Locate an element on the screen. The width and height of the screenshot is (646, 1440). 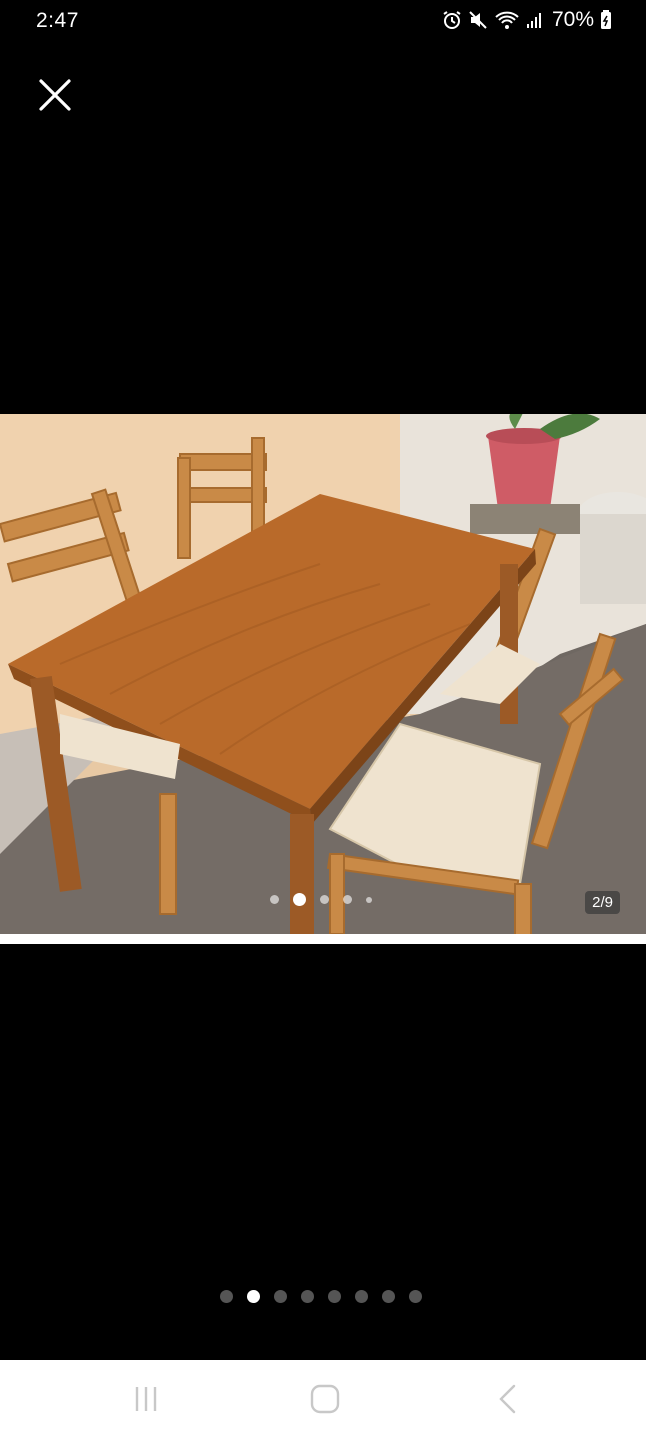
battery-icon is located at coordinates (606, 20).